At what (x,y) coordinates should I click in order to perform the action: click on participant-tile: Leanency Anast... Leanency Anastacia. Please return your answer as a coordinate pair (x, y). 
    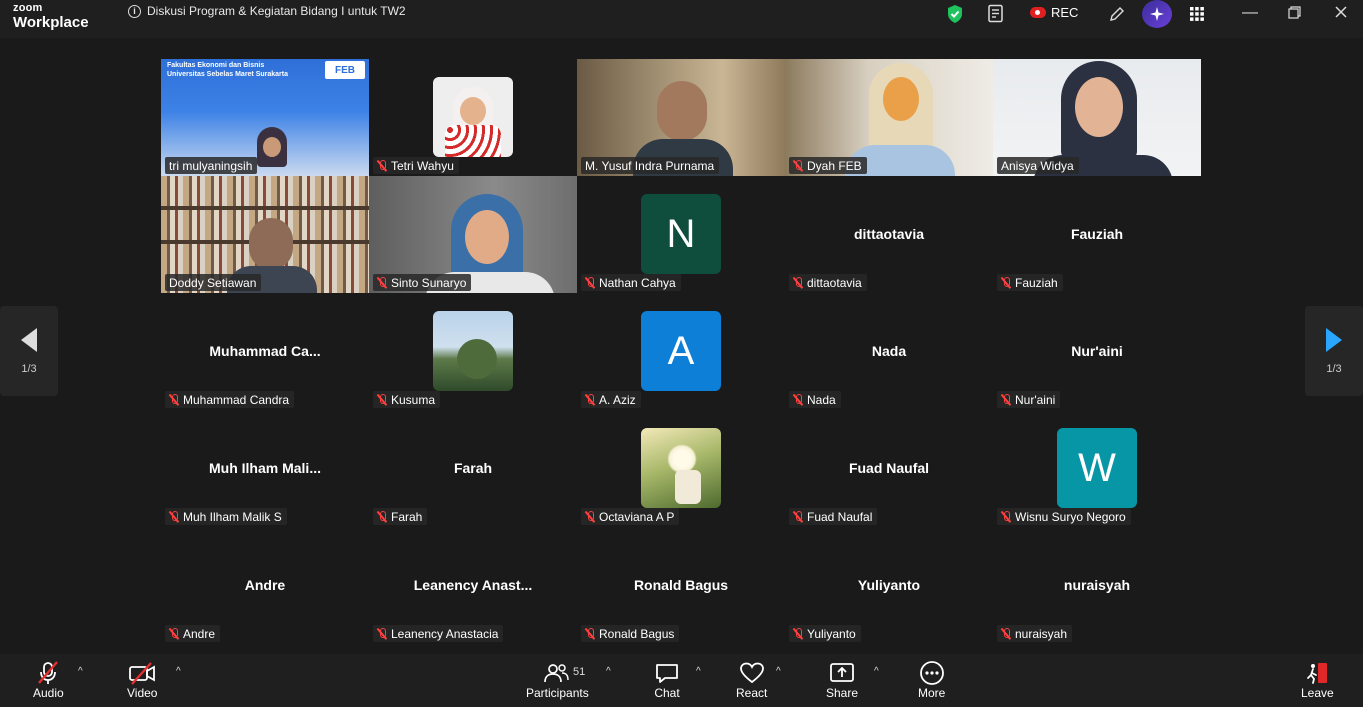
    Looking at the image, I should click on (473, 585).